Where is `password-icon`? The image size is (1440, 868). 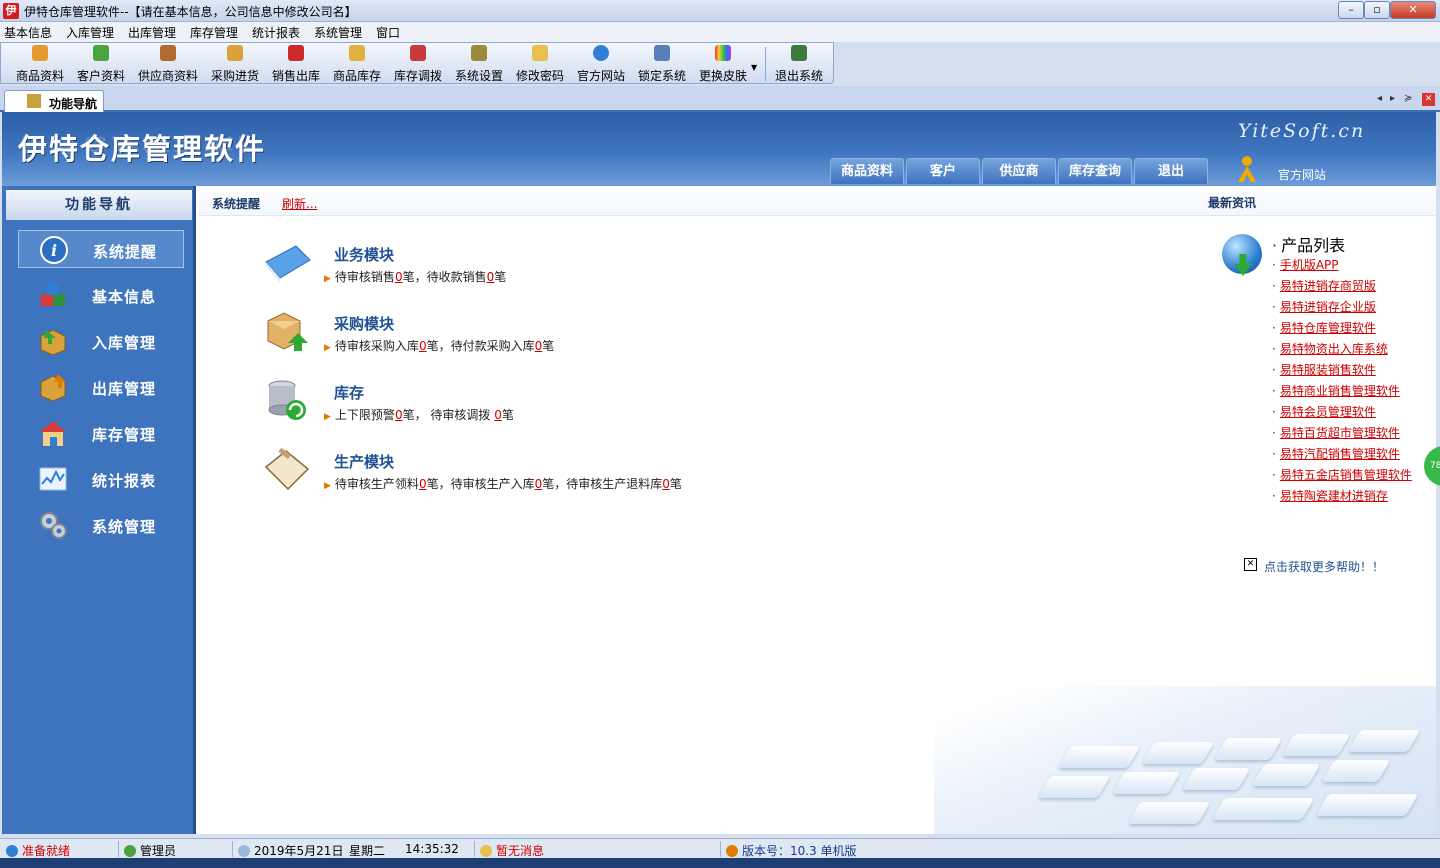
password-icon is located at coordinates (540, 53).